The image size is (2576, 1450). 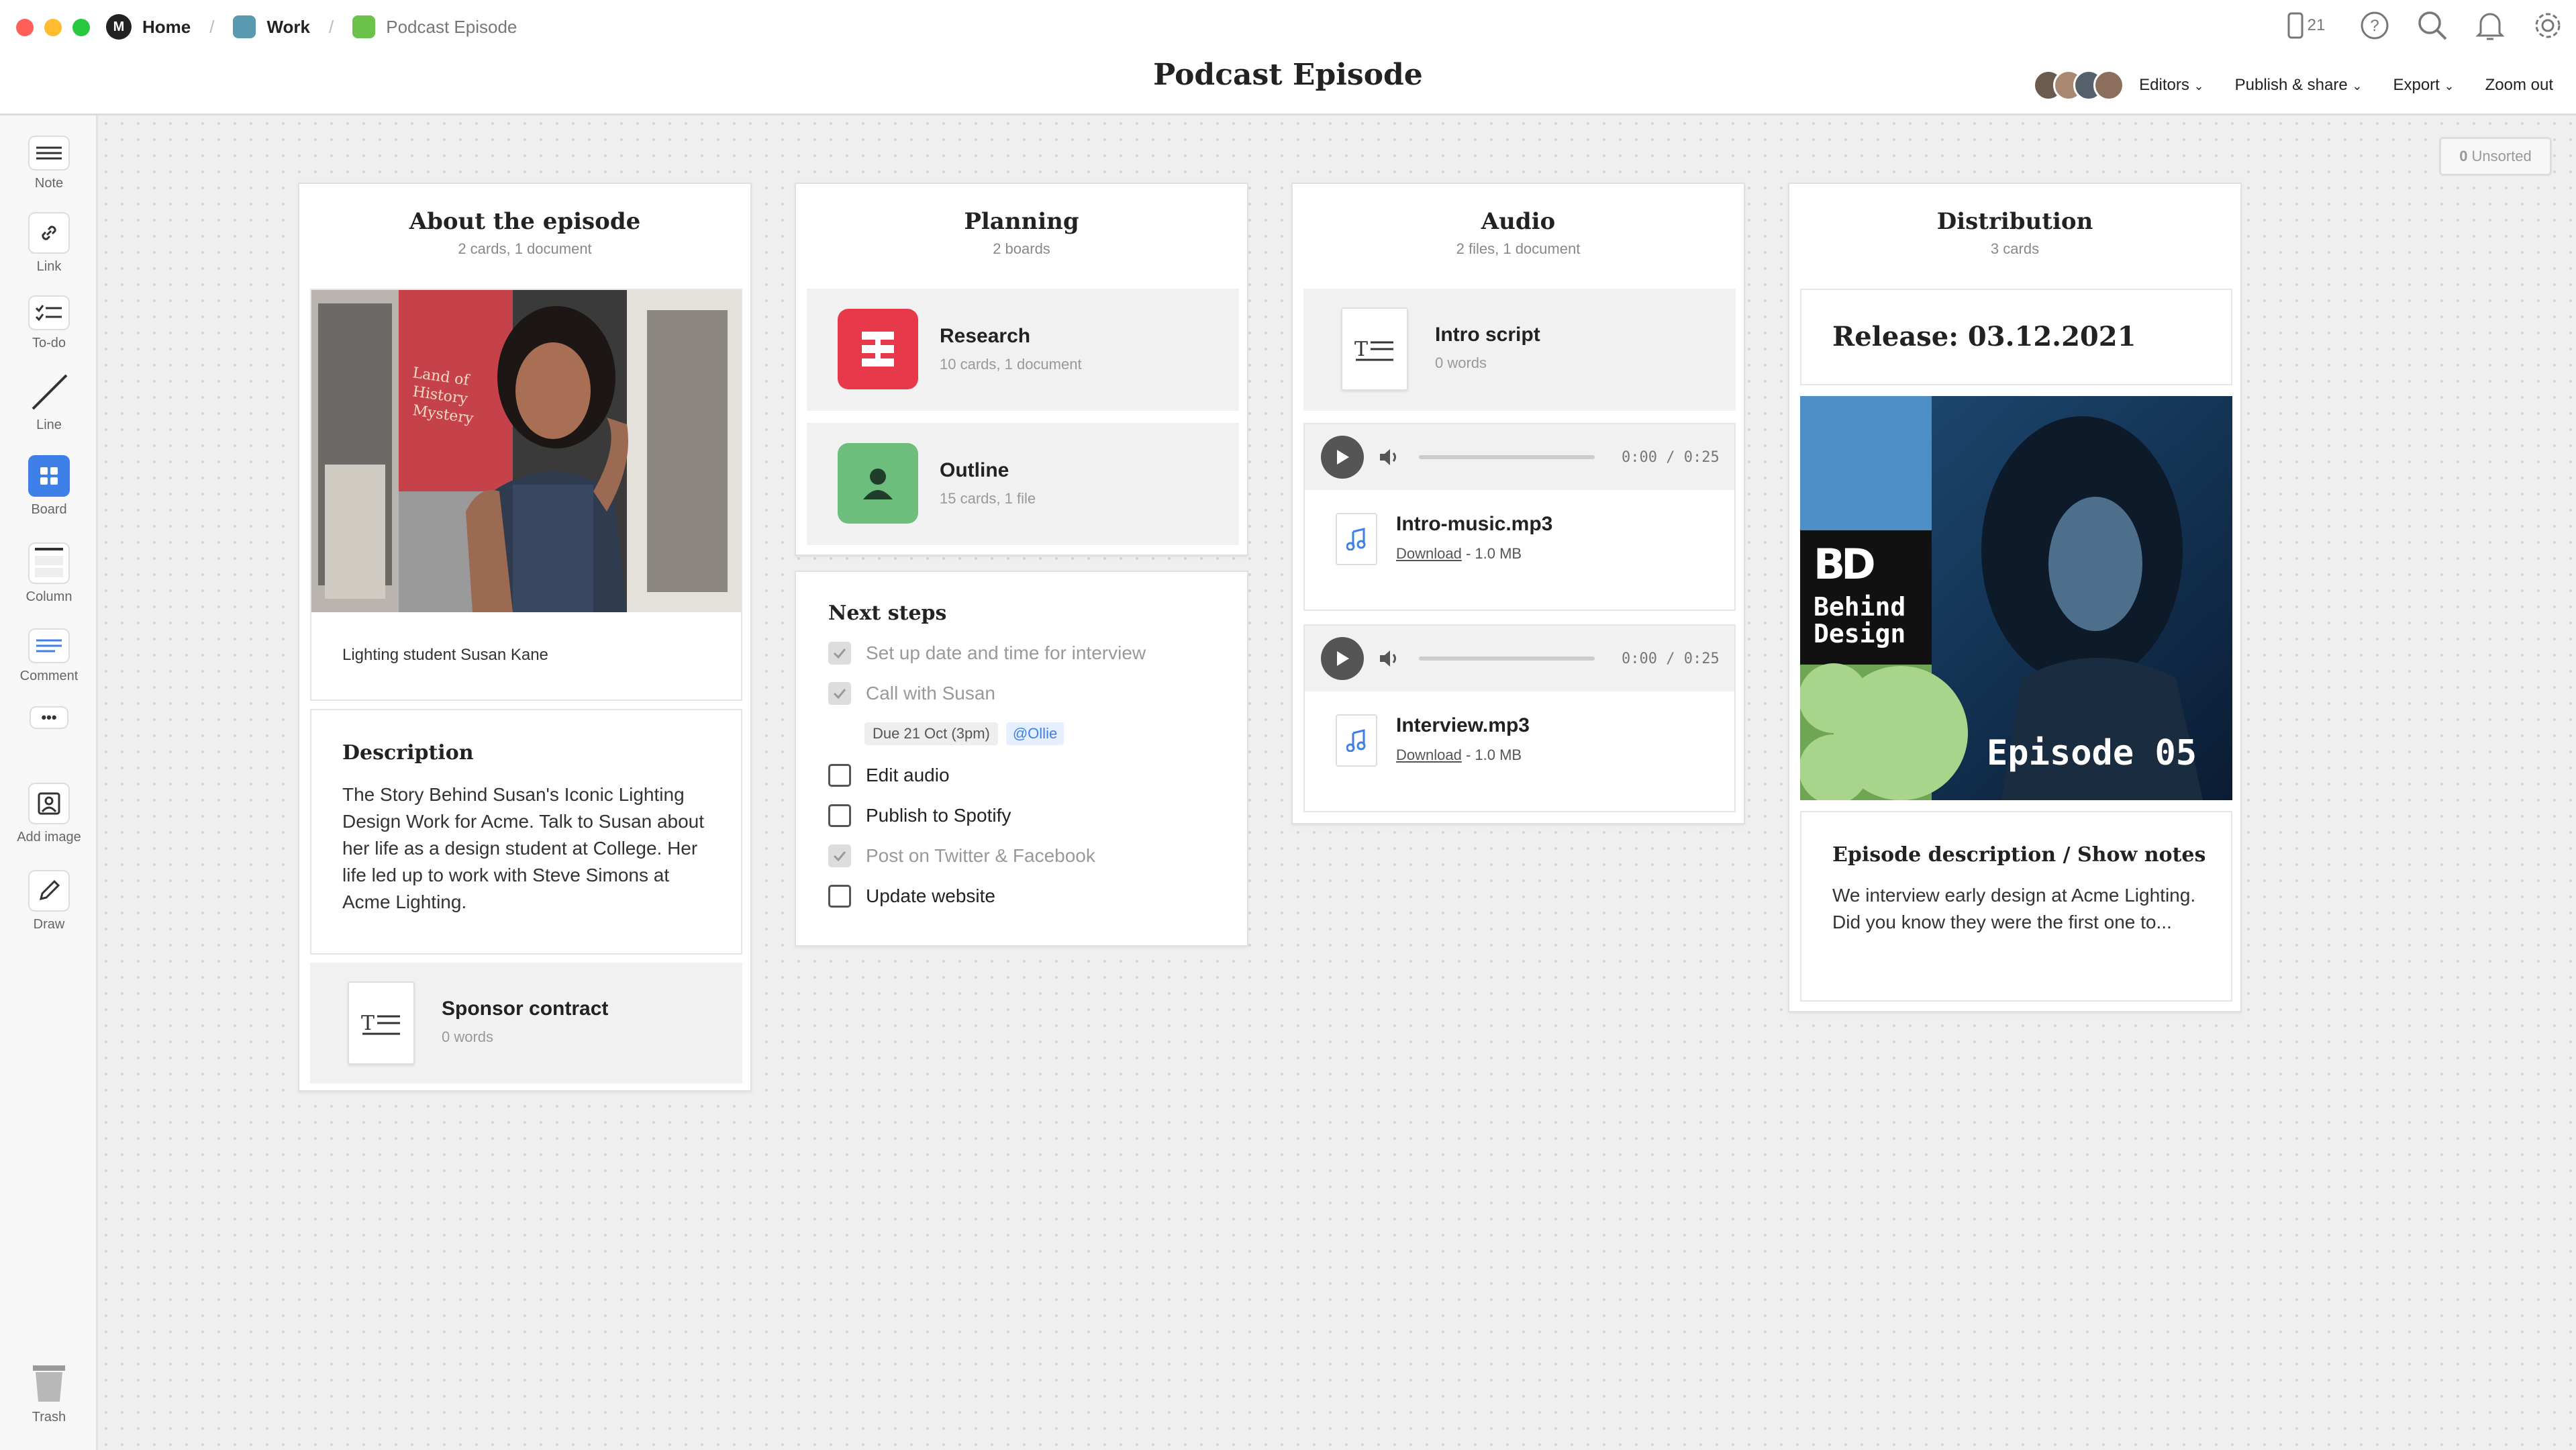 I want to click on tool-link-label: Link, so click(x=49, y=266).